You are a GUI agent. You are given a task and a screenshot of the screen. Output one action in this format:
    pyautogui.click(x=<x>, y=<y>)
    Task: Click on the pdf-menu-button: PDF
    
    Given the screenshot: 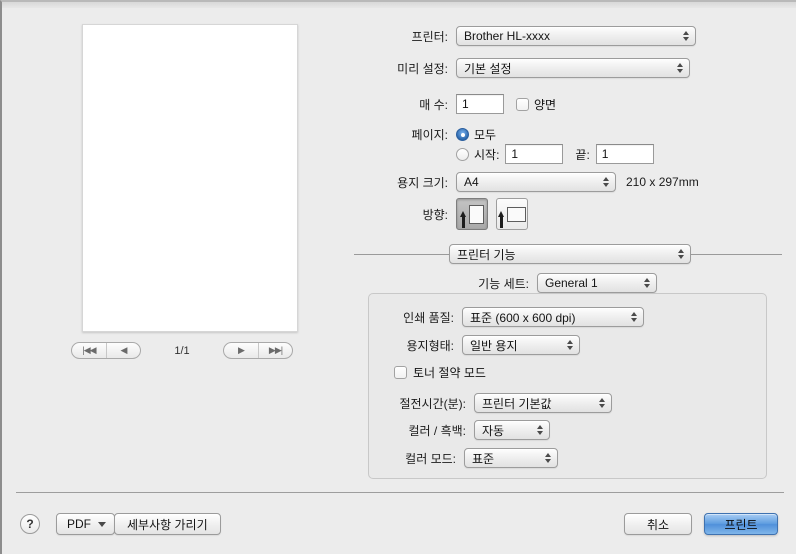 What is the action you would take?
    pyautogui.click(x=85, y=524)
    